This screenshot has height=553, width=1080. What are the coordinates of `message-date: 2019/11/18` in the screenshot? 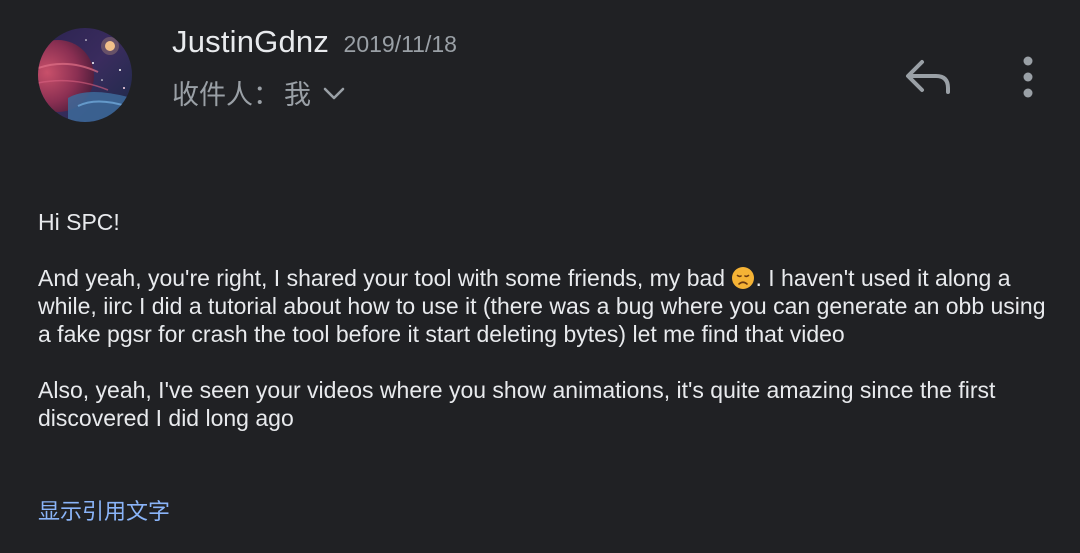 It's located at (400, 44).